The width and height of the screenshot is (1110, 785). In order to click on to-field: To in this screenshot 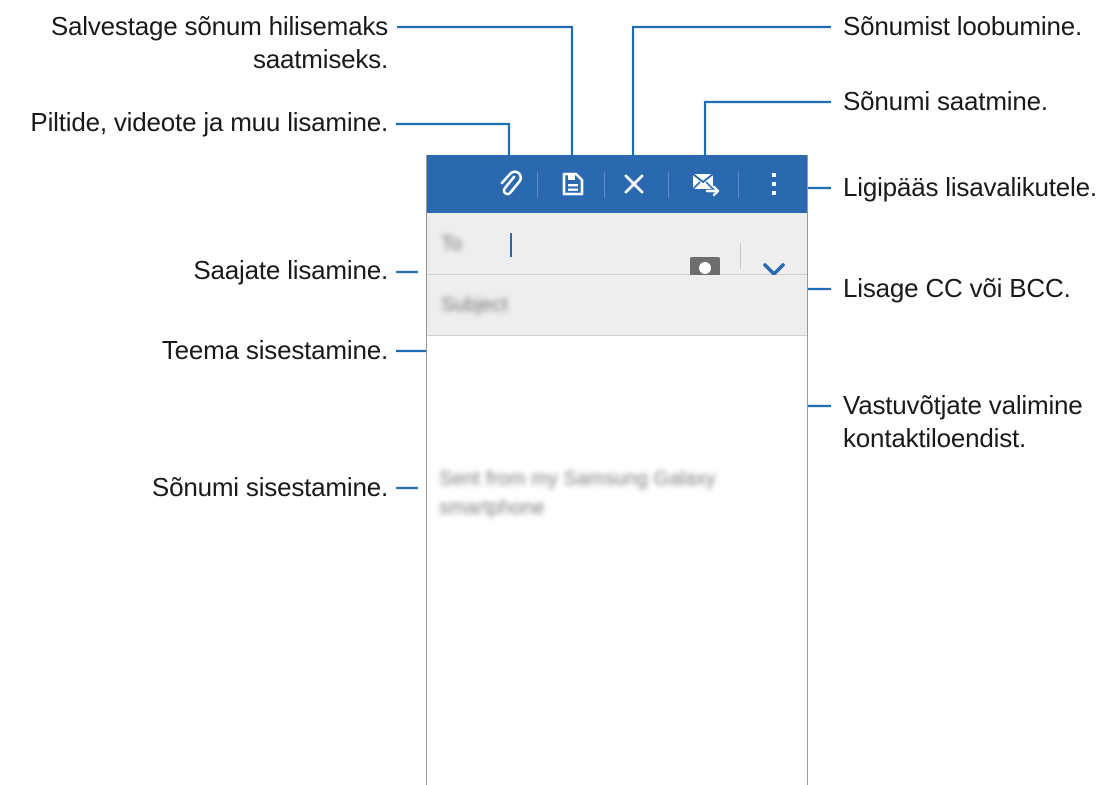, I will do `click(617, 244)`.